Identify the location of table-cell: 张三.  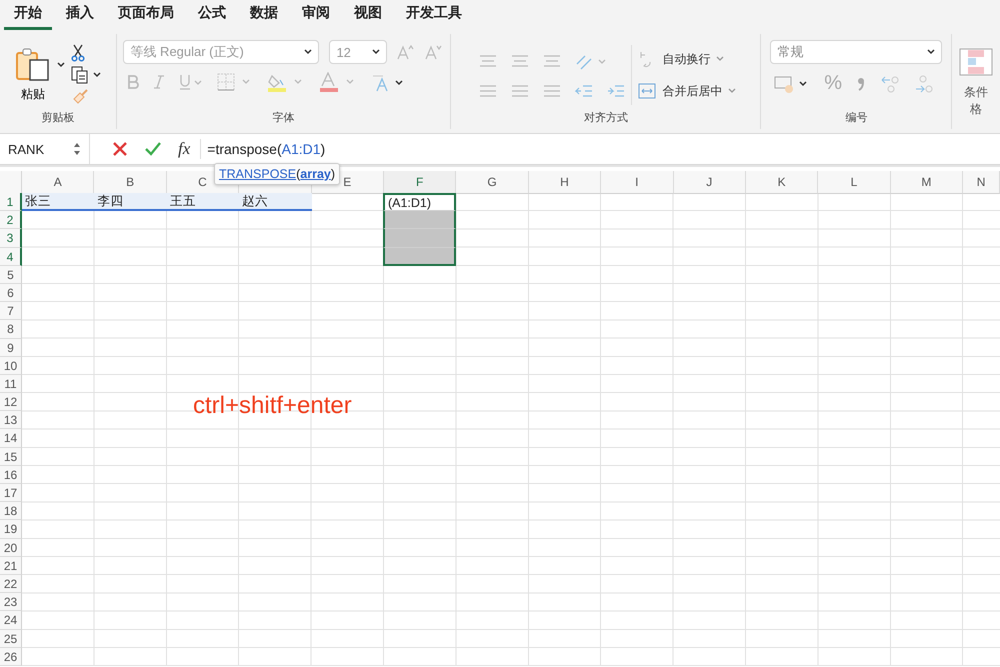
(58, 202).